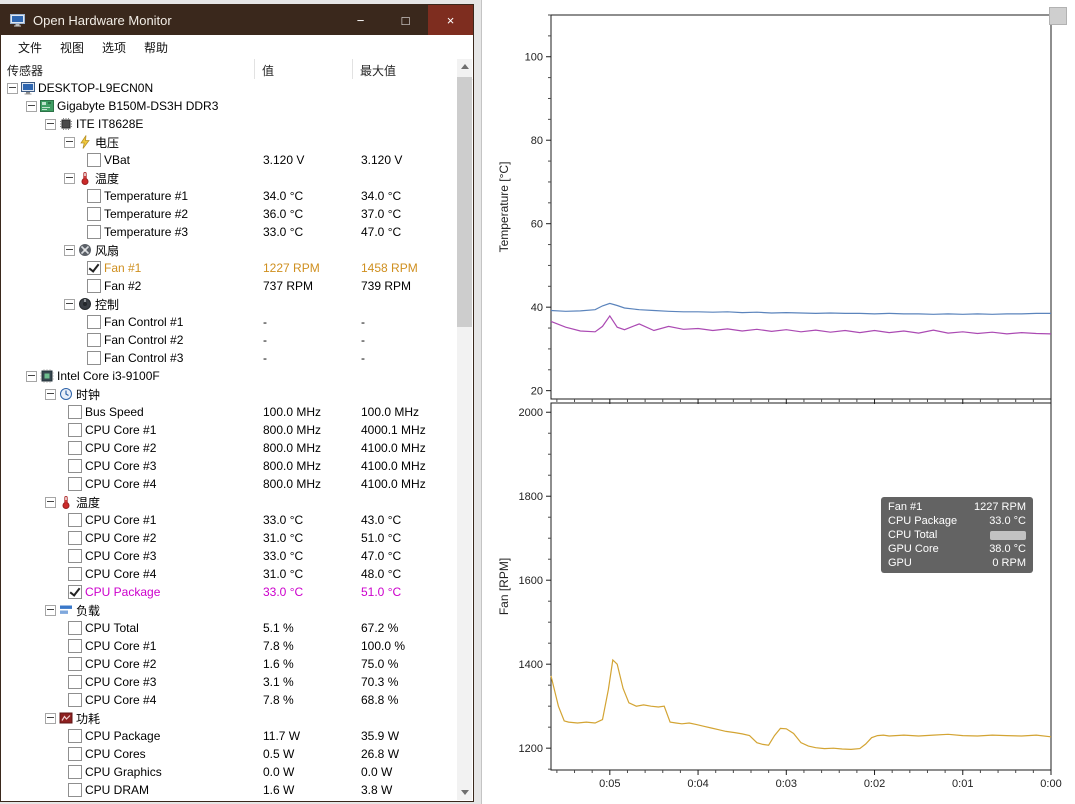 The image size is (1075, 804). I want to click on tree-row: CPU Cores 0.5 W 26.8 W, so click(229, 754).